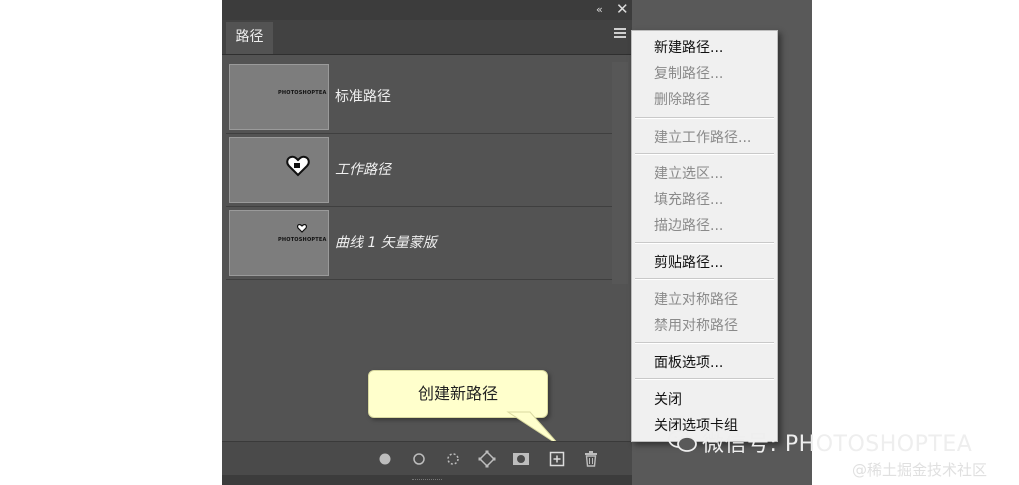 The width and height of the screenshot is (1019, 485). Describe the element at coordinates (620, 173) in the screenshot. I see `panel-scrollbar` at that location.